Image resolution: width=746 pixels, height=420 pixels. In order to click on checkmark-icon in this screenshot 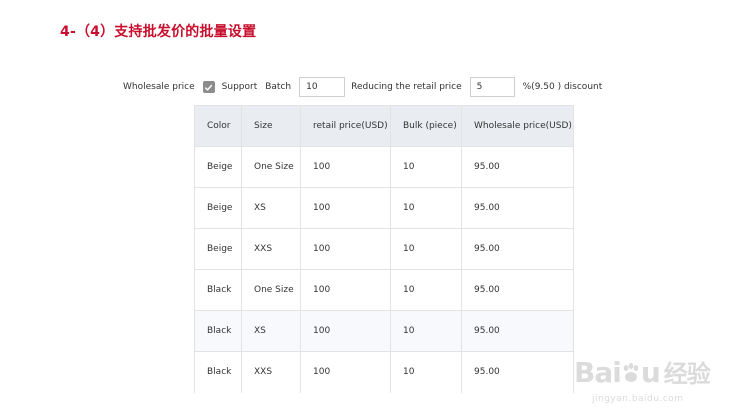, I will do `click(209, 87)`.